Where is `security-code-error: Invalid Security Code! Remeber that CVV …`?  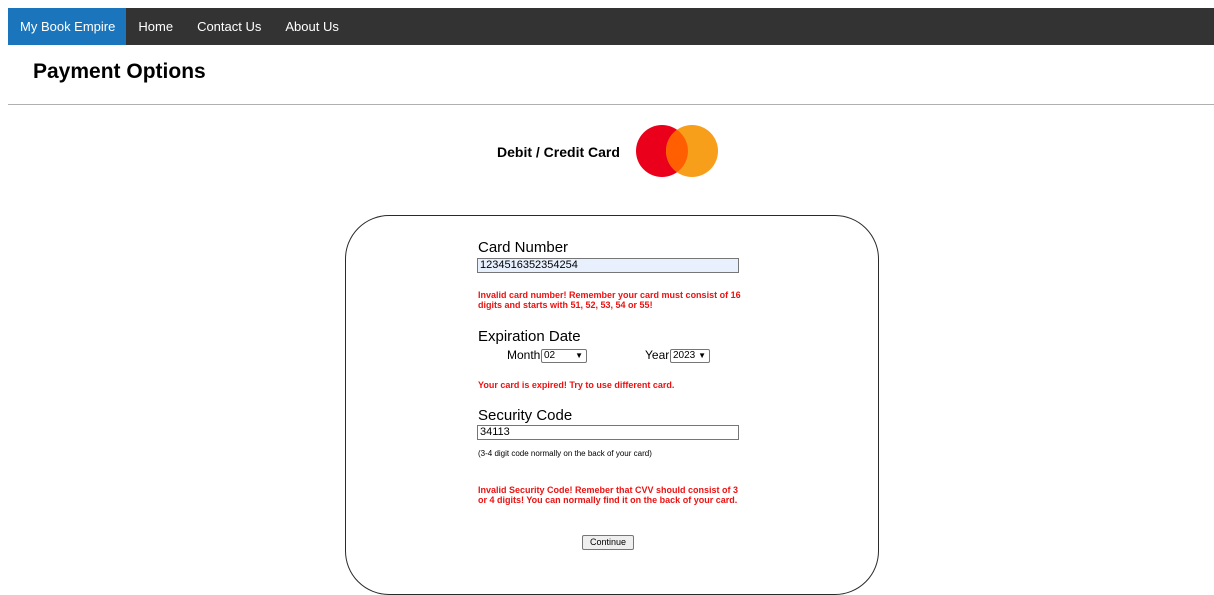 security-code-error: Invalid Security Code! Remeber that CVV … is located at coordinates (608, 495).